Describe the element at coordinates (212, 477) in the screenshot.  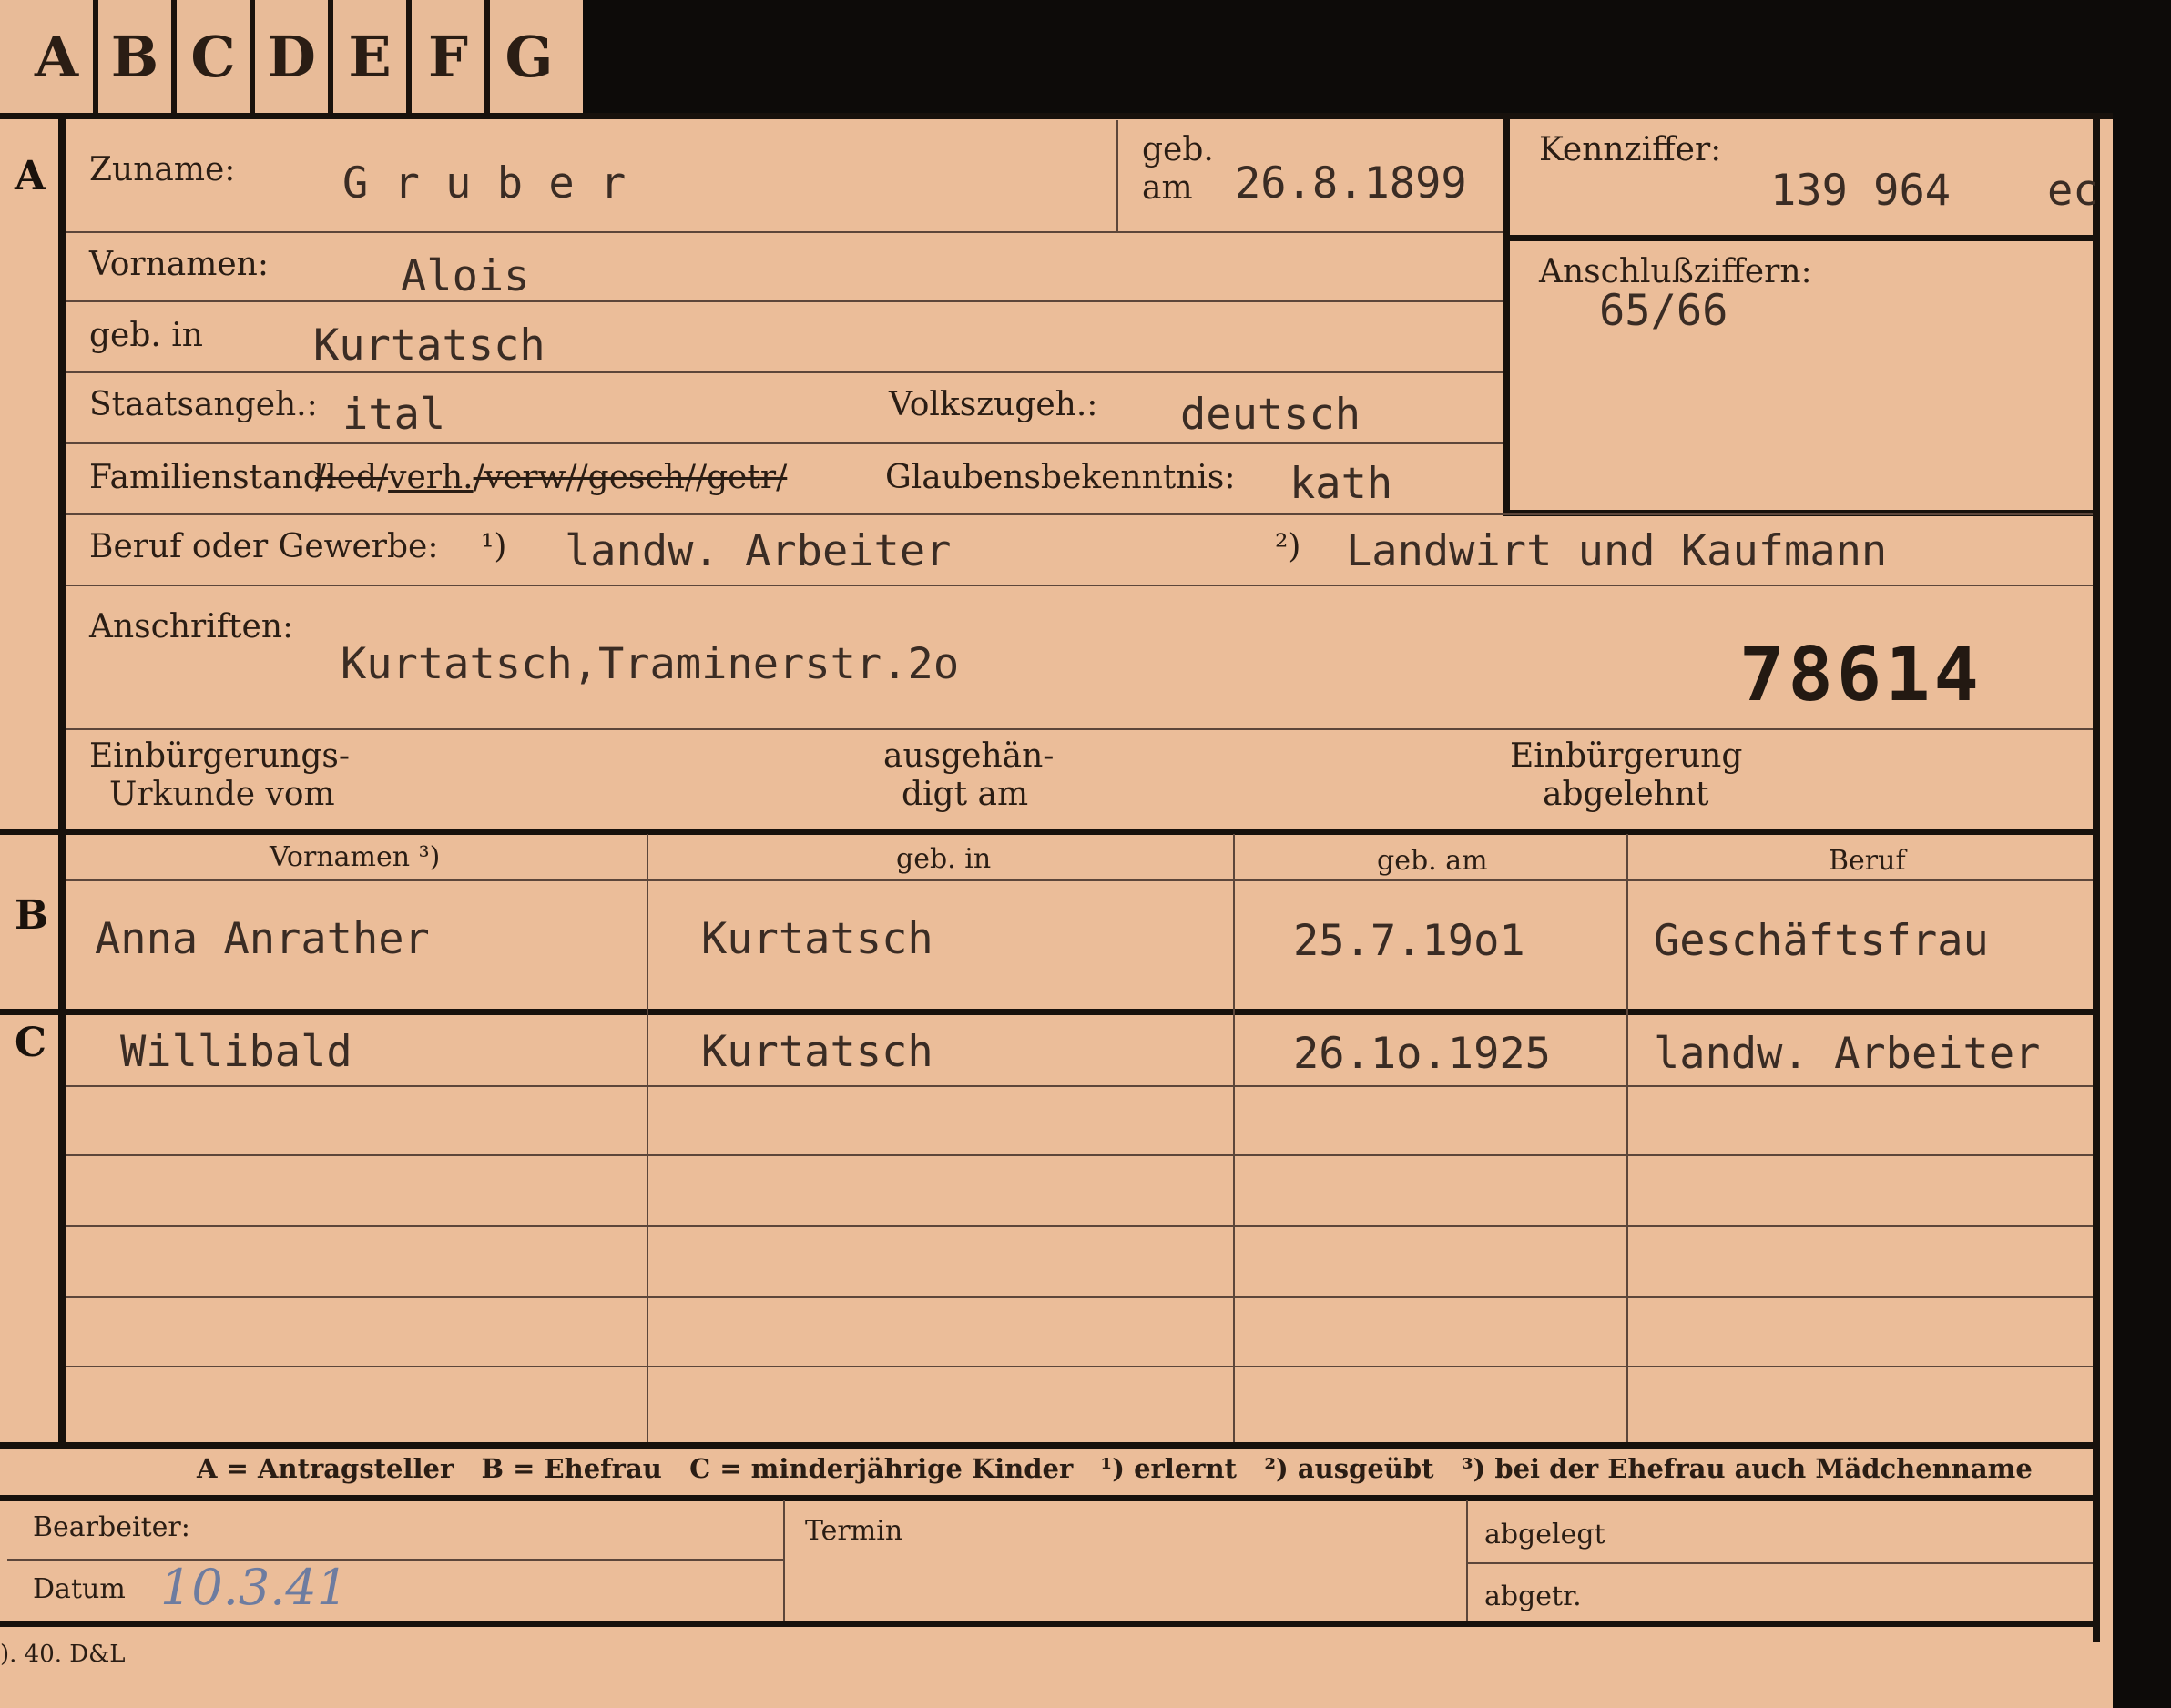
I see `familienstand-label: Familienstand:` at that location.